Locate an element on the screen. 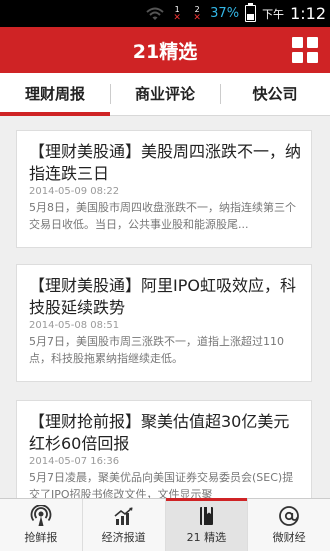 The height and width of the screenshot is (551, 330). clock: 1:12 is located at coordinates (308, 13).